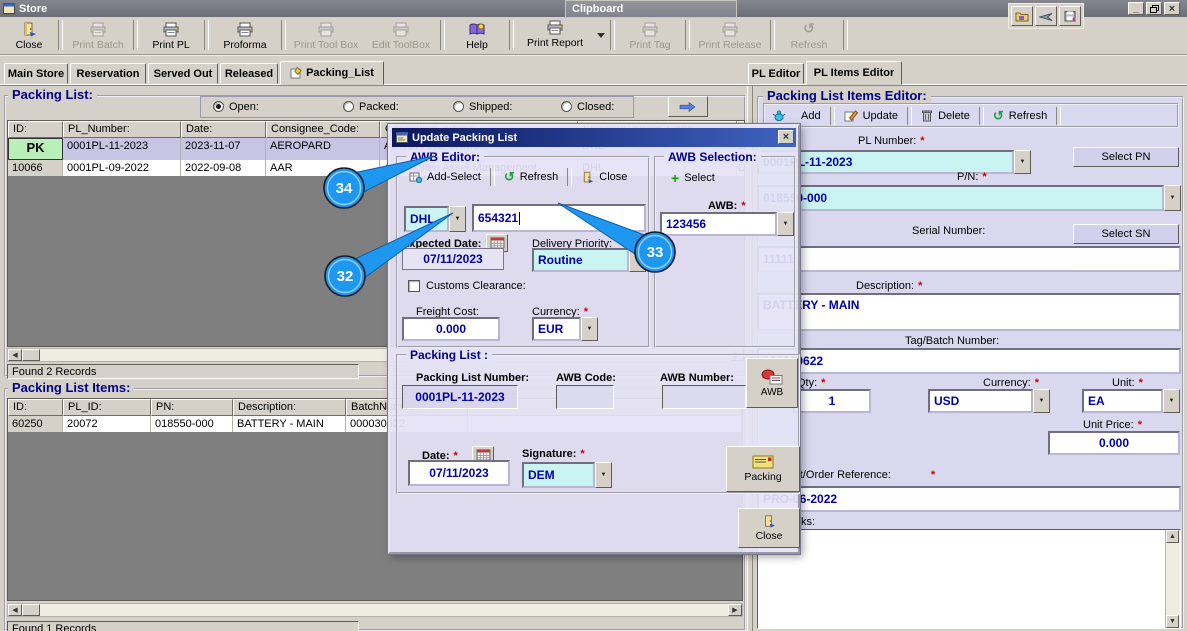 The width and height of the screenshot is (1187, 631). What do you see at coordinates (1114, 443) in the screenshot?
I see `unit-price-field: 0.000` at bounding box center [1114, 443].